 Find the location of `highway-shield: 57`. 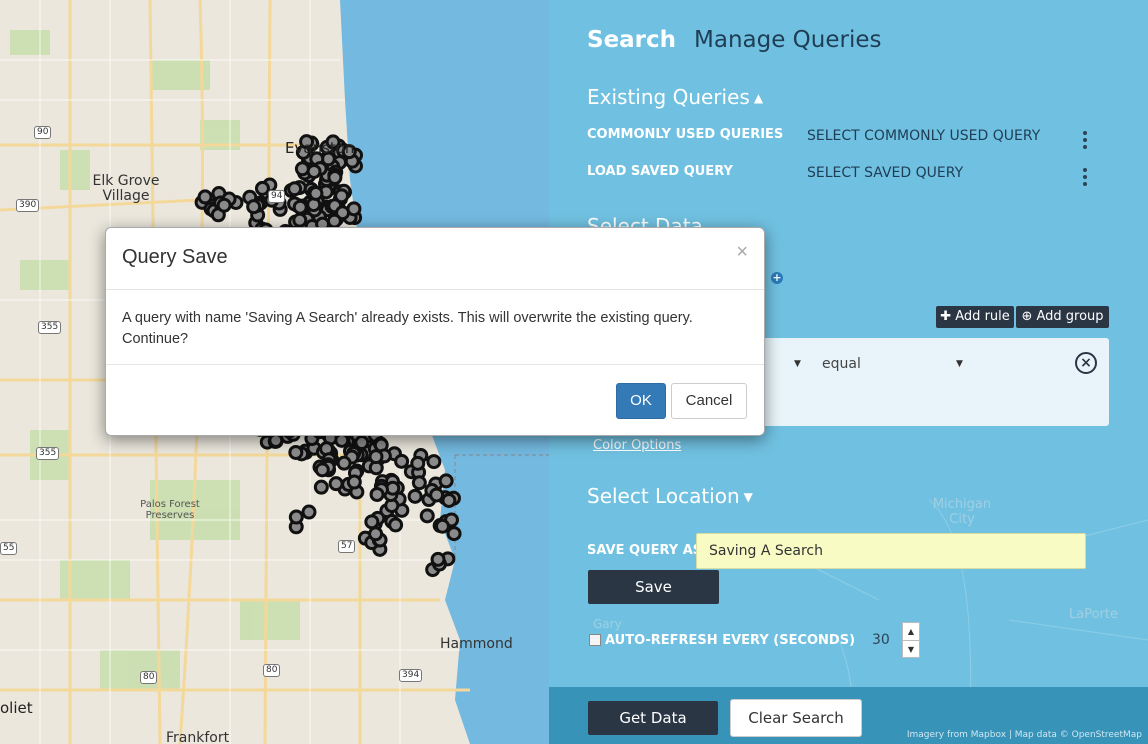

highway-shield: 57 is located at coordinates (347, 546).